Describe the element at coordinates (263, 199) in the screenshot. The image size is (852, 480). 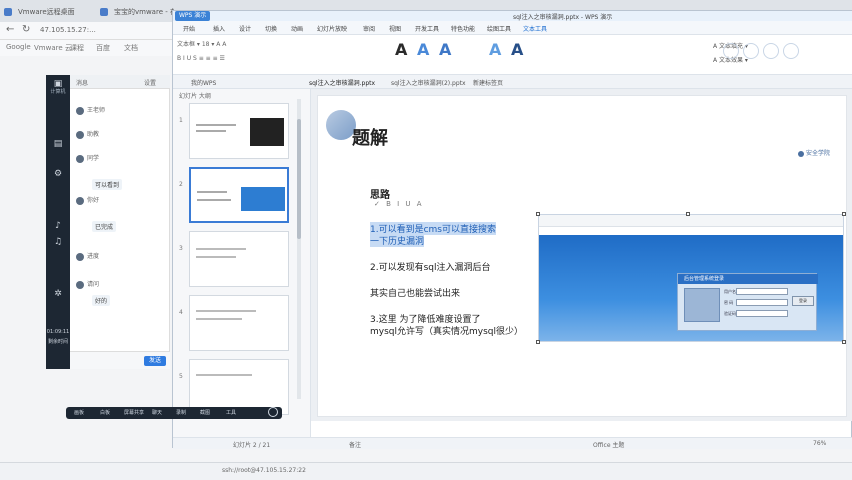
I see `thumb-blue-image` at that location.